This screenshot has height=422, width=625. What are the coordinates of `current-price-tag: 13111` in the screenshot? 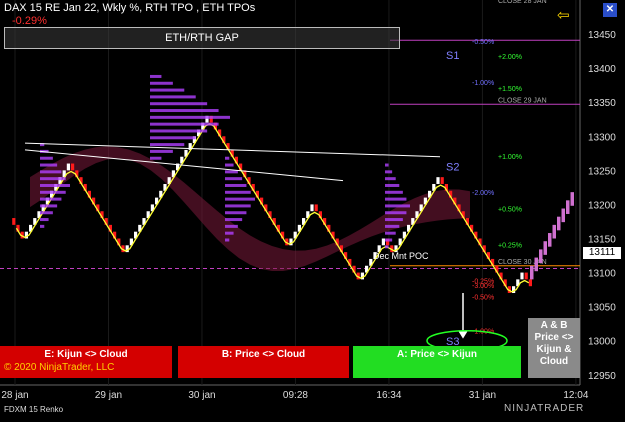 It's located at (602, 253).